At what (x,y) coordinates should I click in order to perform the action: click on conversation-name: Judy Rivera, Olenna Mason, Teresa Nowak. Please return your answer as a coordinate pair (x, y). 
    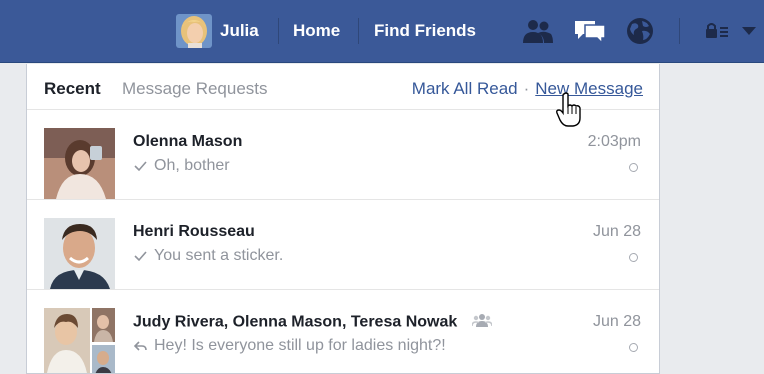
    Looking at the image, I should click on (313, 322).